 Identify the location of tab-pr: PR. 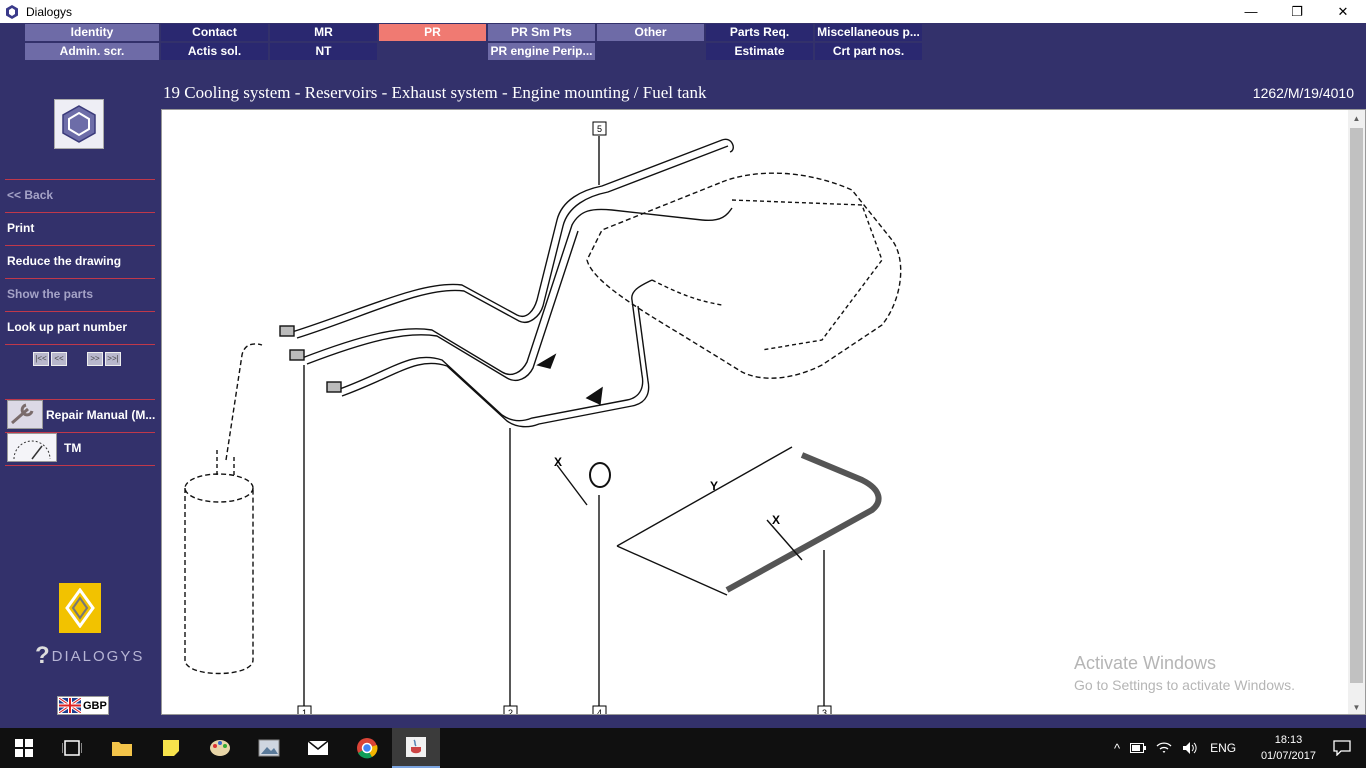
(432, 32).